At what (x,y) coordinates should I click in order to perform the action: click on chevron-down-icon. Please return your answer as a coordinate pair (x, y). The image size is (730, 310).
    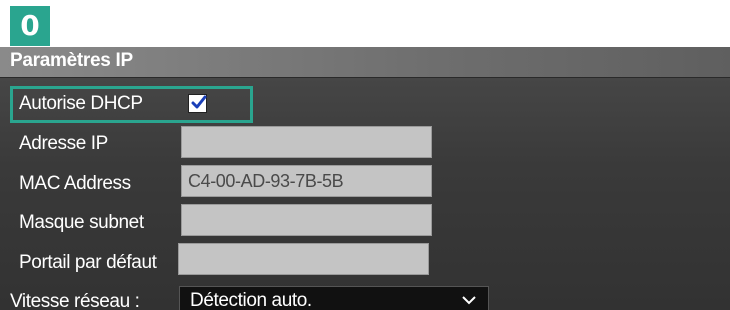
    Looking at the image, I should click on (469, 300).